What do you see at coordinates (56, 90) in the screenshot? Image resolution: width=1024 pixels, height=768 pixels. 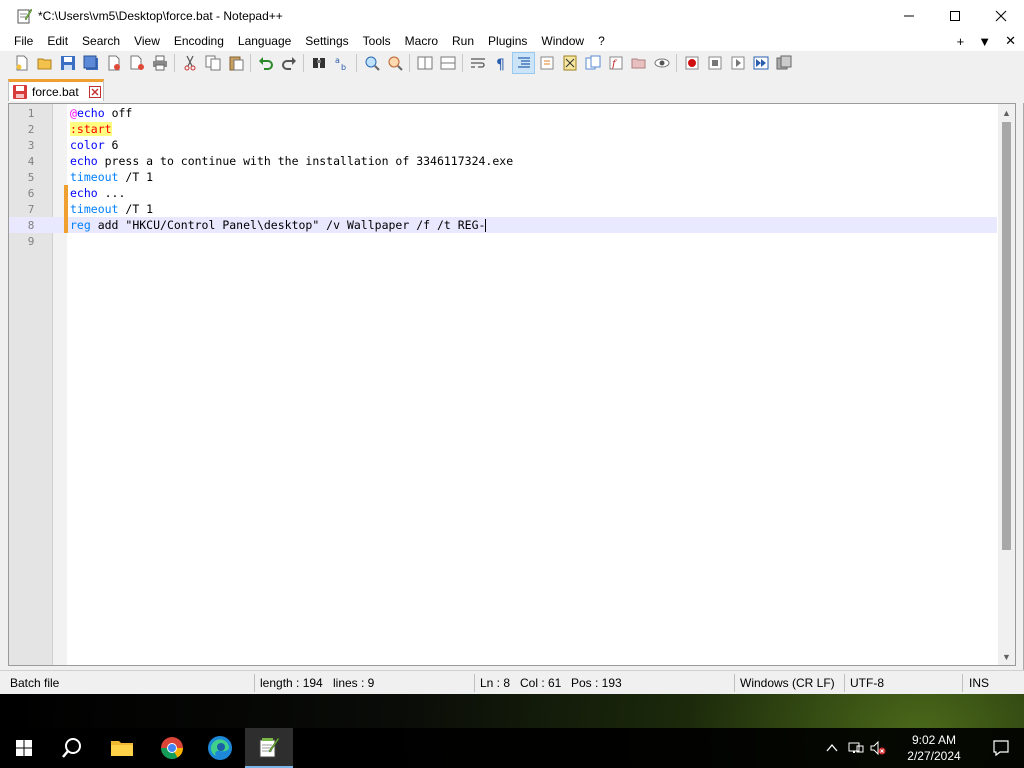 I see `tab-force-bat: force.bat` at bounding box center [56, 90].